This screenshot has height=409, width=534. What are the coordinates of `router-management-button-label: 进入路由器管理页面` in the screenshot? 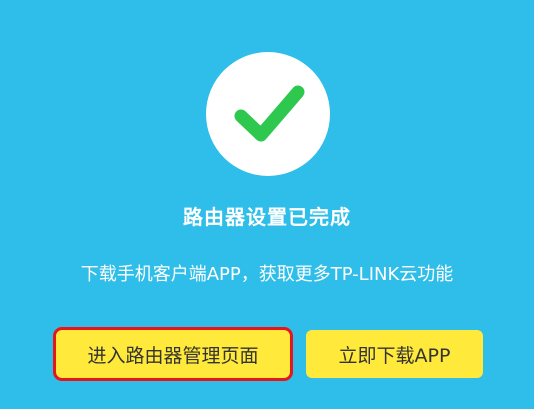 It's located at (173, 355).